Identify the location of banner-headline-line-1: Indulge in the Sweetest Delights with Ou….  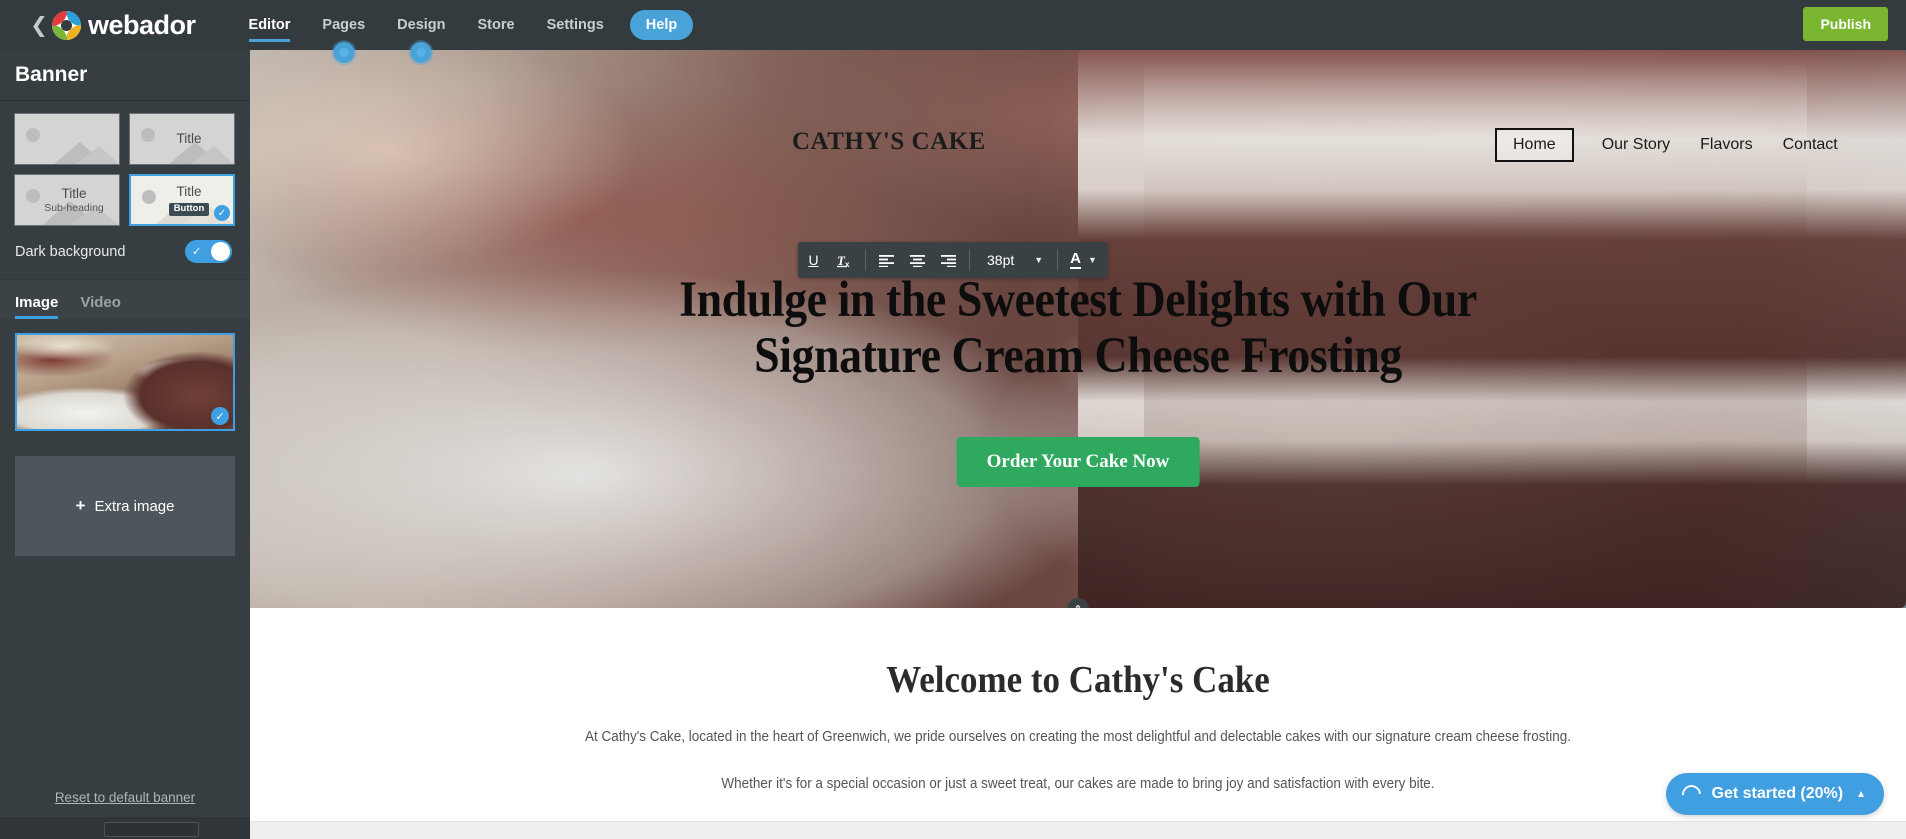
(1078, 300).